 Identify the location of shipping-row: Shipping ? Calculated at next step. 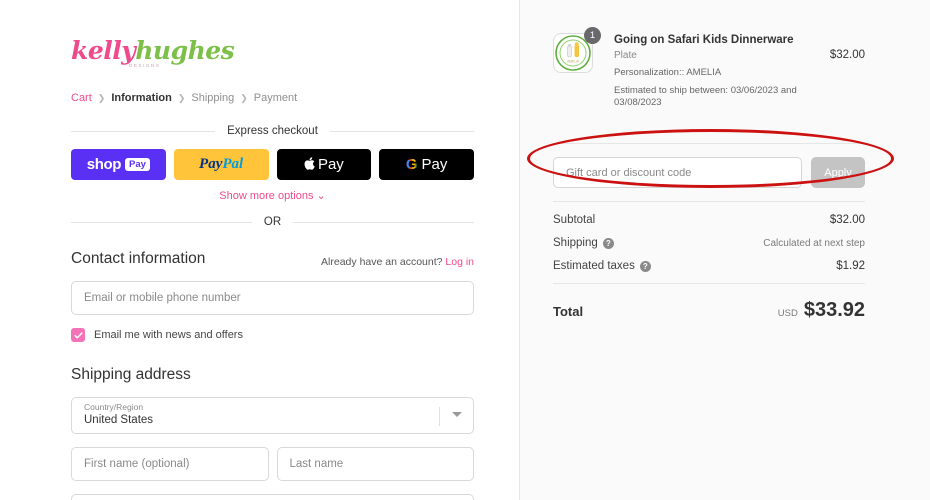
(709, 243).